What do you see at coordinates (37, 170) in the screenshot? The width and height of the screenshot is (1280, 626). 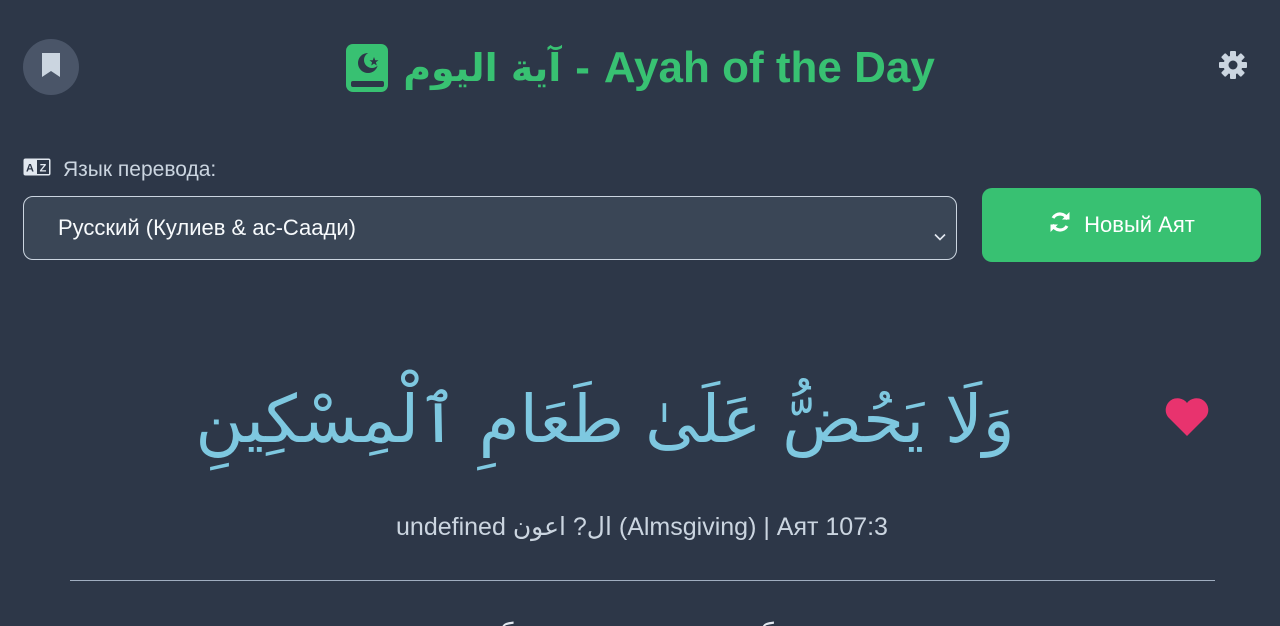 I see `language-icon: A Z` at bounding box center [37, 170].